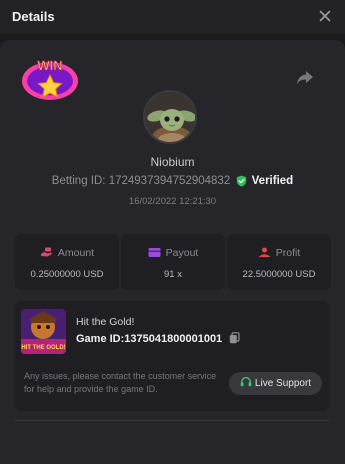 Image resolution: width=345 pixels, height=464 pixels. I want to click on stat-label: Profit, so click(288, 253).